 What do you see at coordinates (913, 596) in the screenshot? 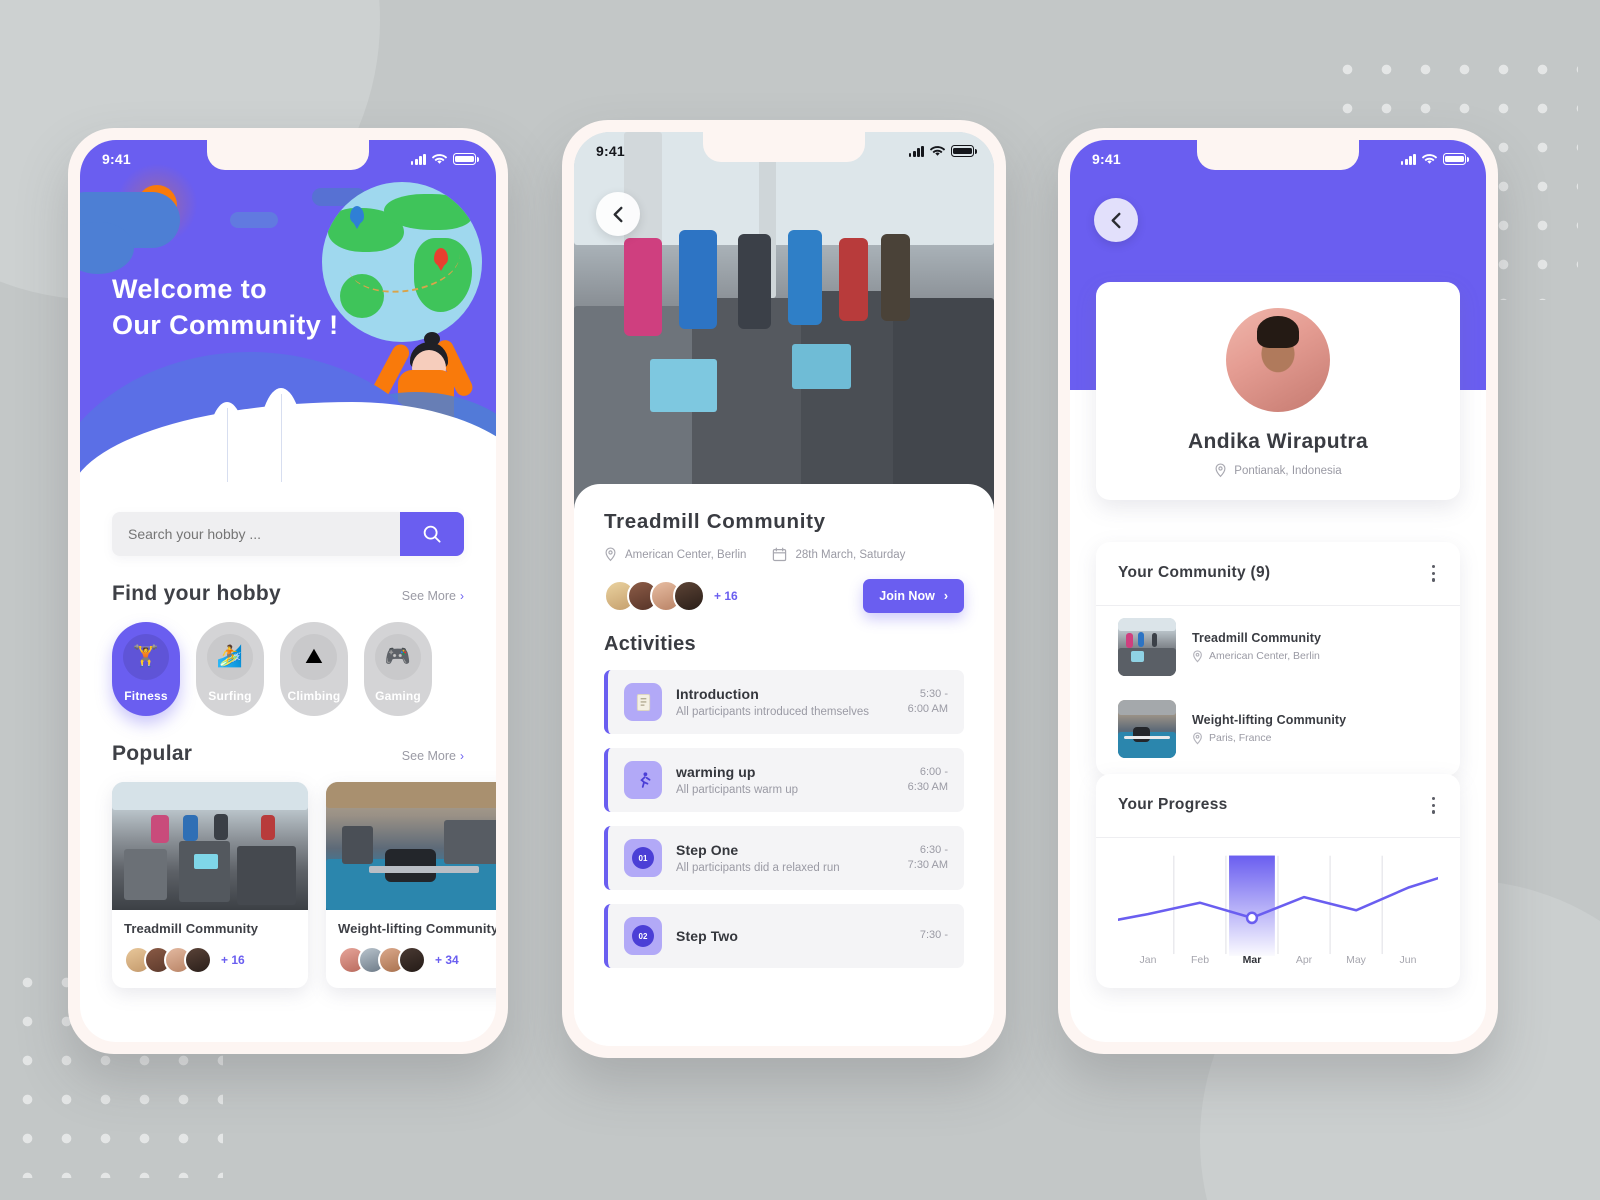
I see `join-now-button: Join Now ›` at bounding box center [913, 596].